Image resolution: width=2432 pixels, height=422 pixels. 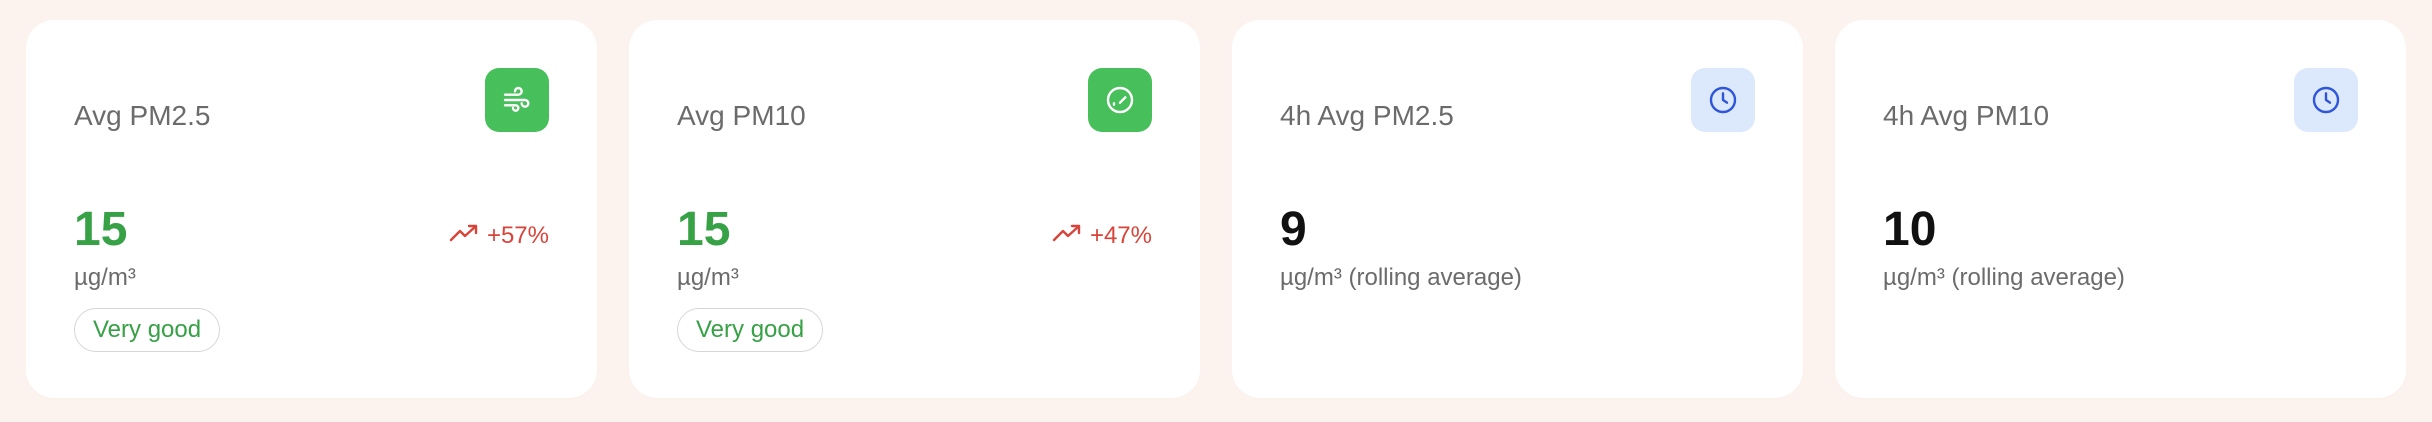 What do you see at coordinates (142, 115) in the screenshot?
I see `card-title: Avg PM2.5` at bounding box center [142, 115].